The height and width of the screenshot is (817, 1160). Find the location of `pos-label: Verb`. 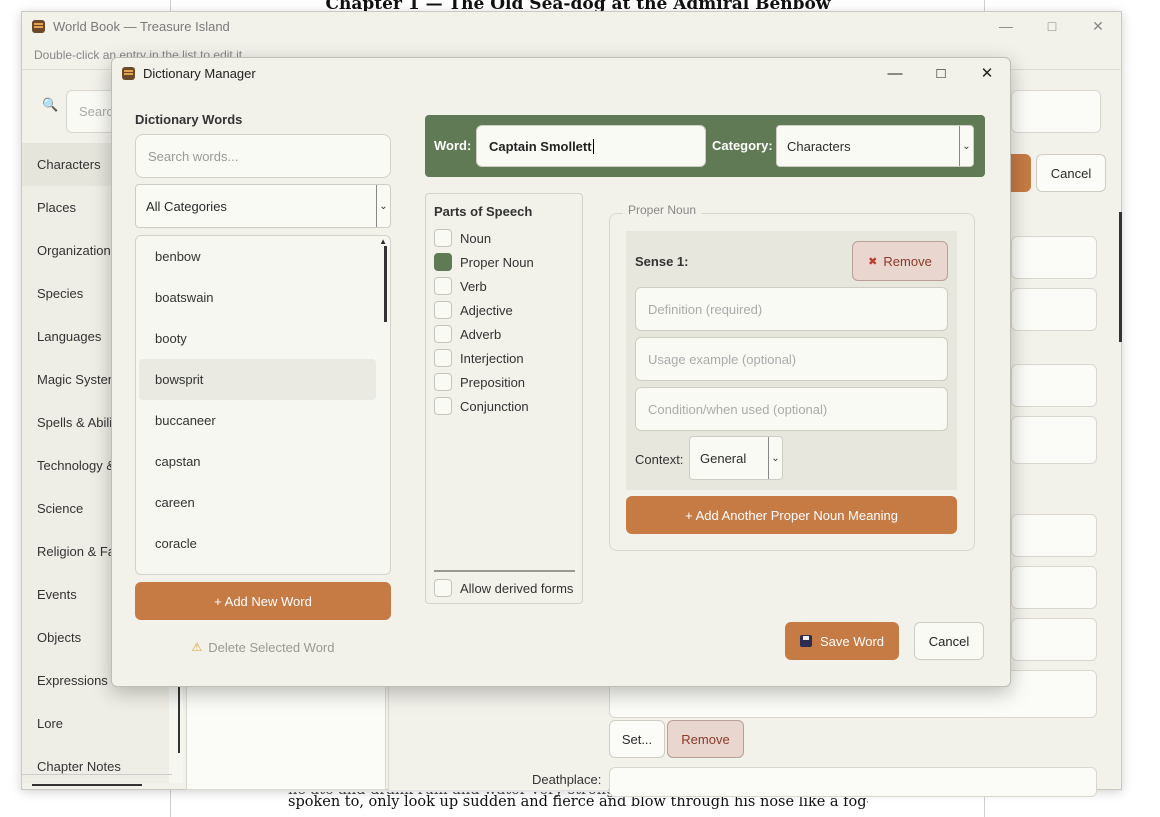

pos-label: Verb is located at coordinates (473, 286).